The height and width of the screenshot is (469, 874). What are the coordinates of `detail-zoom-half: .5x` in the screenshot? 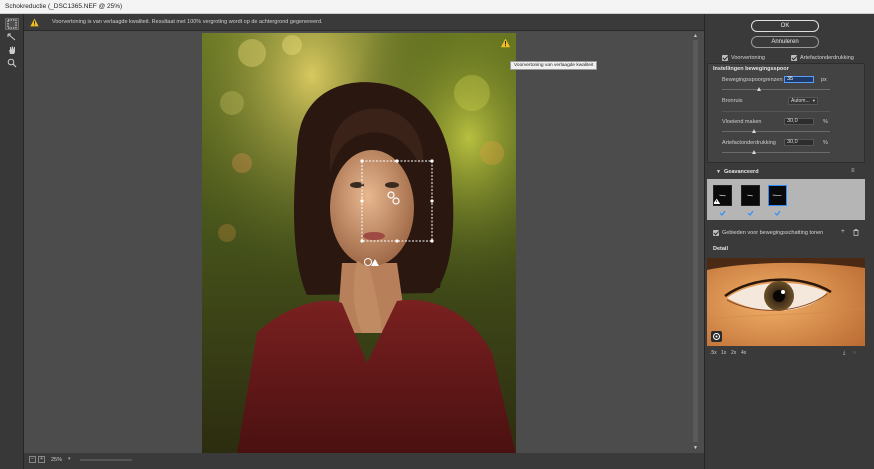 It's located at (713, 353).